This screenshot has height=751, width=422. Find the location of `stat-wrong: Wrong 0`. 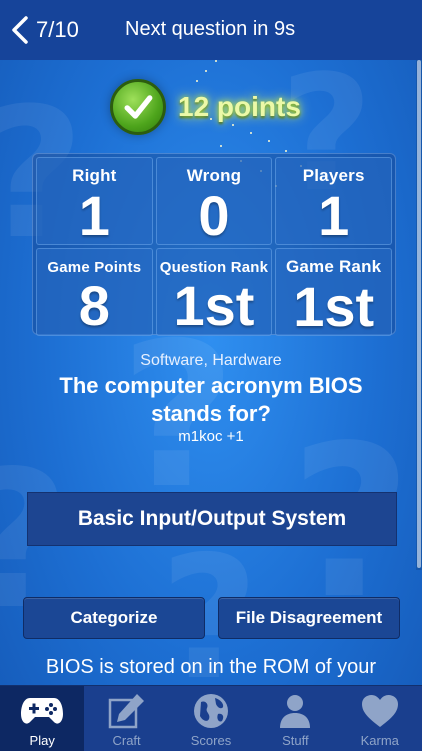

stat-wrong: Wrong 0 is located at coordinates (214, 202).